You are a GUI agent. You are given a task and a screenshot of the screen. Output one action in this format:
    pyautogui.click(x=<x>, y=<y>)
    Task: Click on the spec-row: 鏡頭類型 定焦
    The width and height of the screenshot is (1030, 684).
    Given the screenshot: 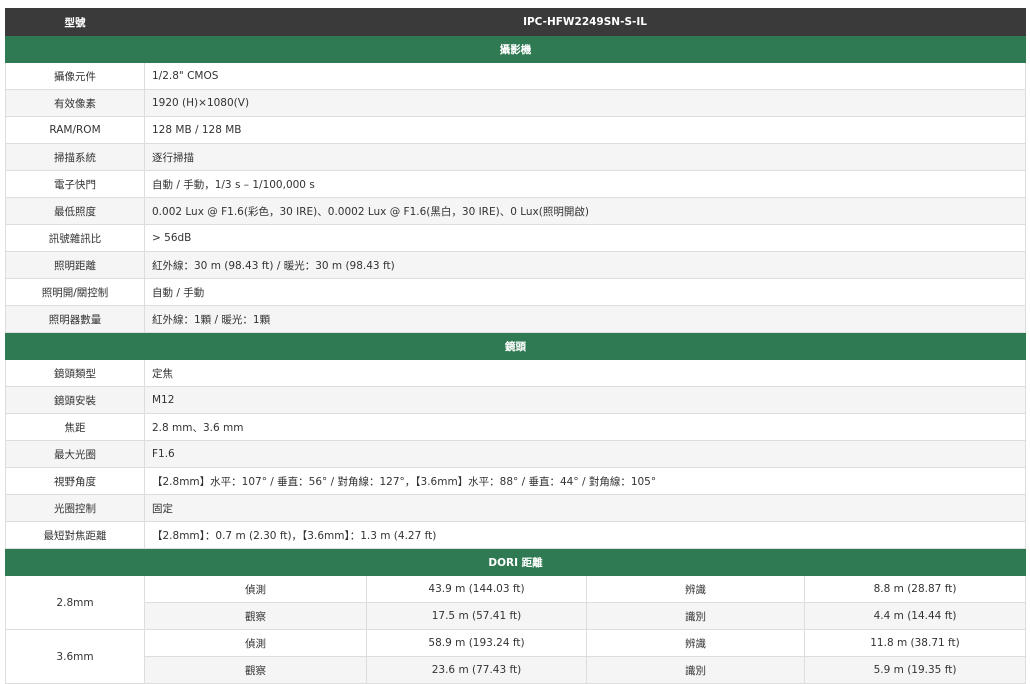 What is the action you would take?
    pyautogui.click(x=516, y=373)
    